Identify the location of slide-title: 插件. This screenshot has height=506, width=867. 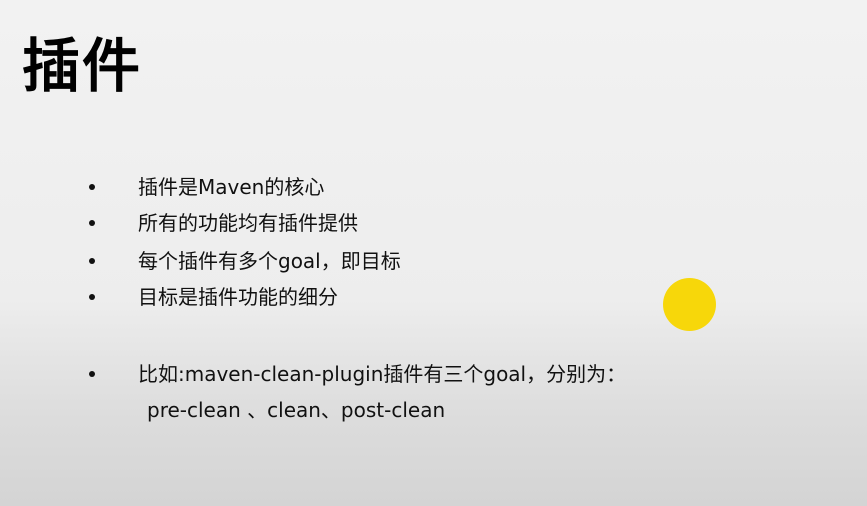
(82, 66).